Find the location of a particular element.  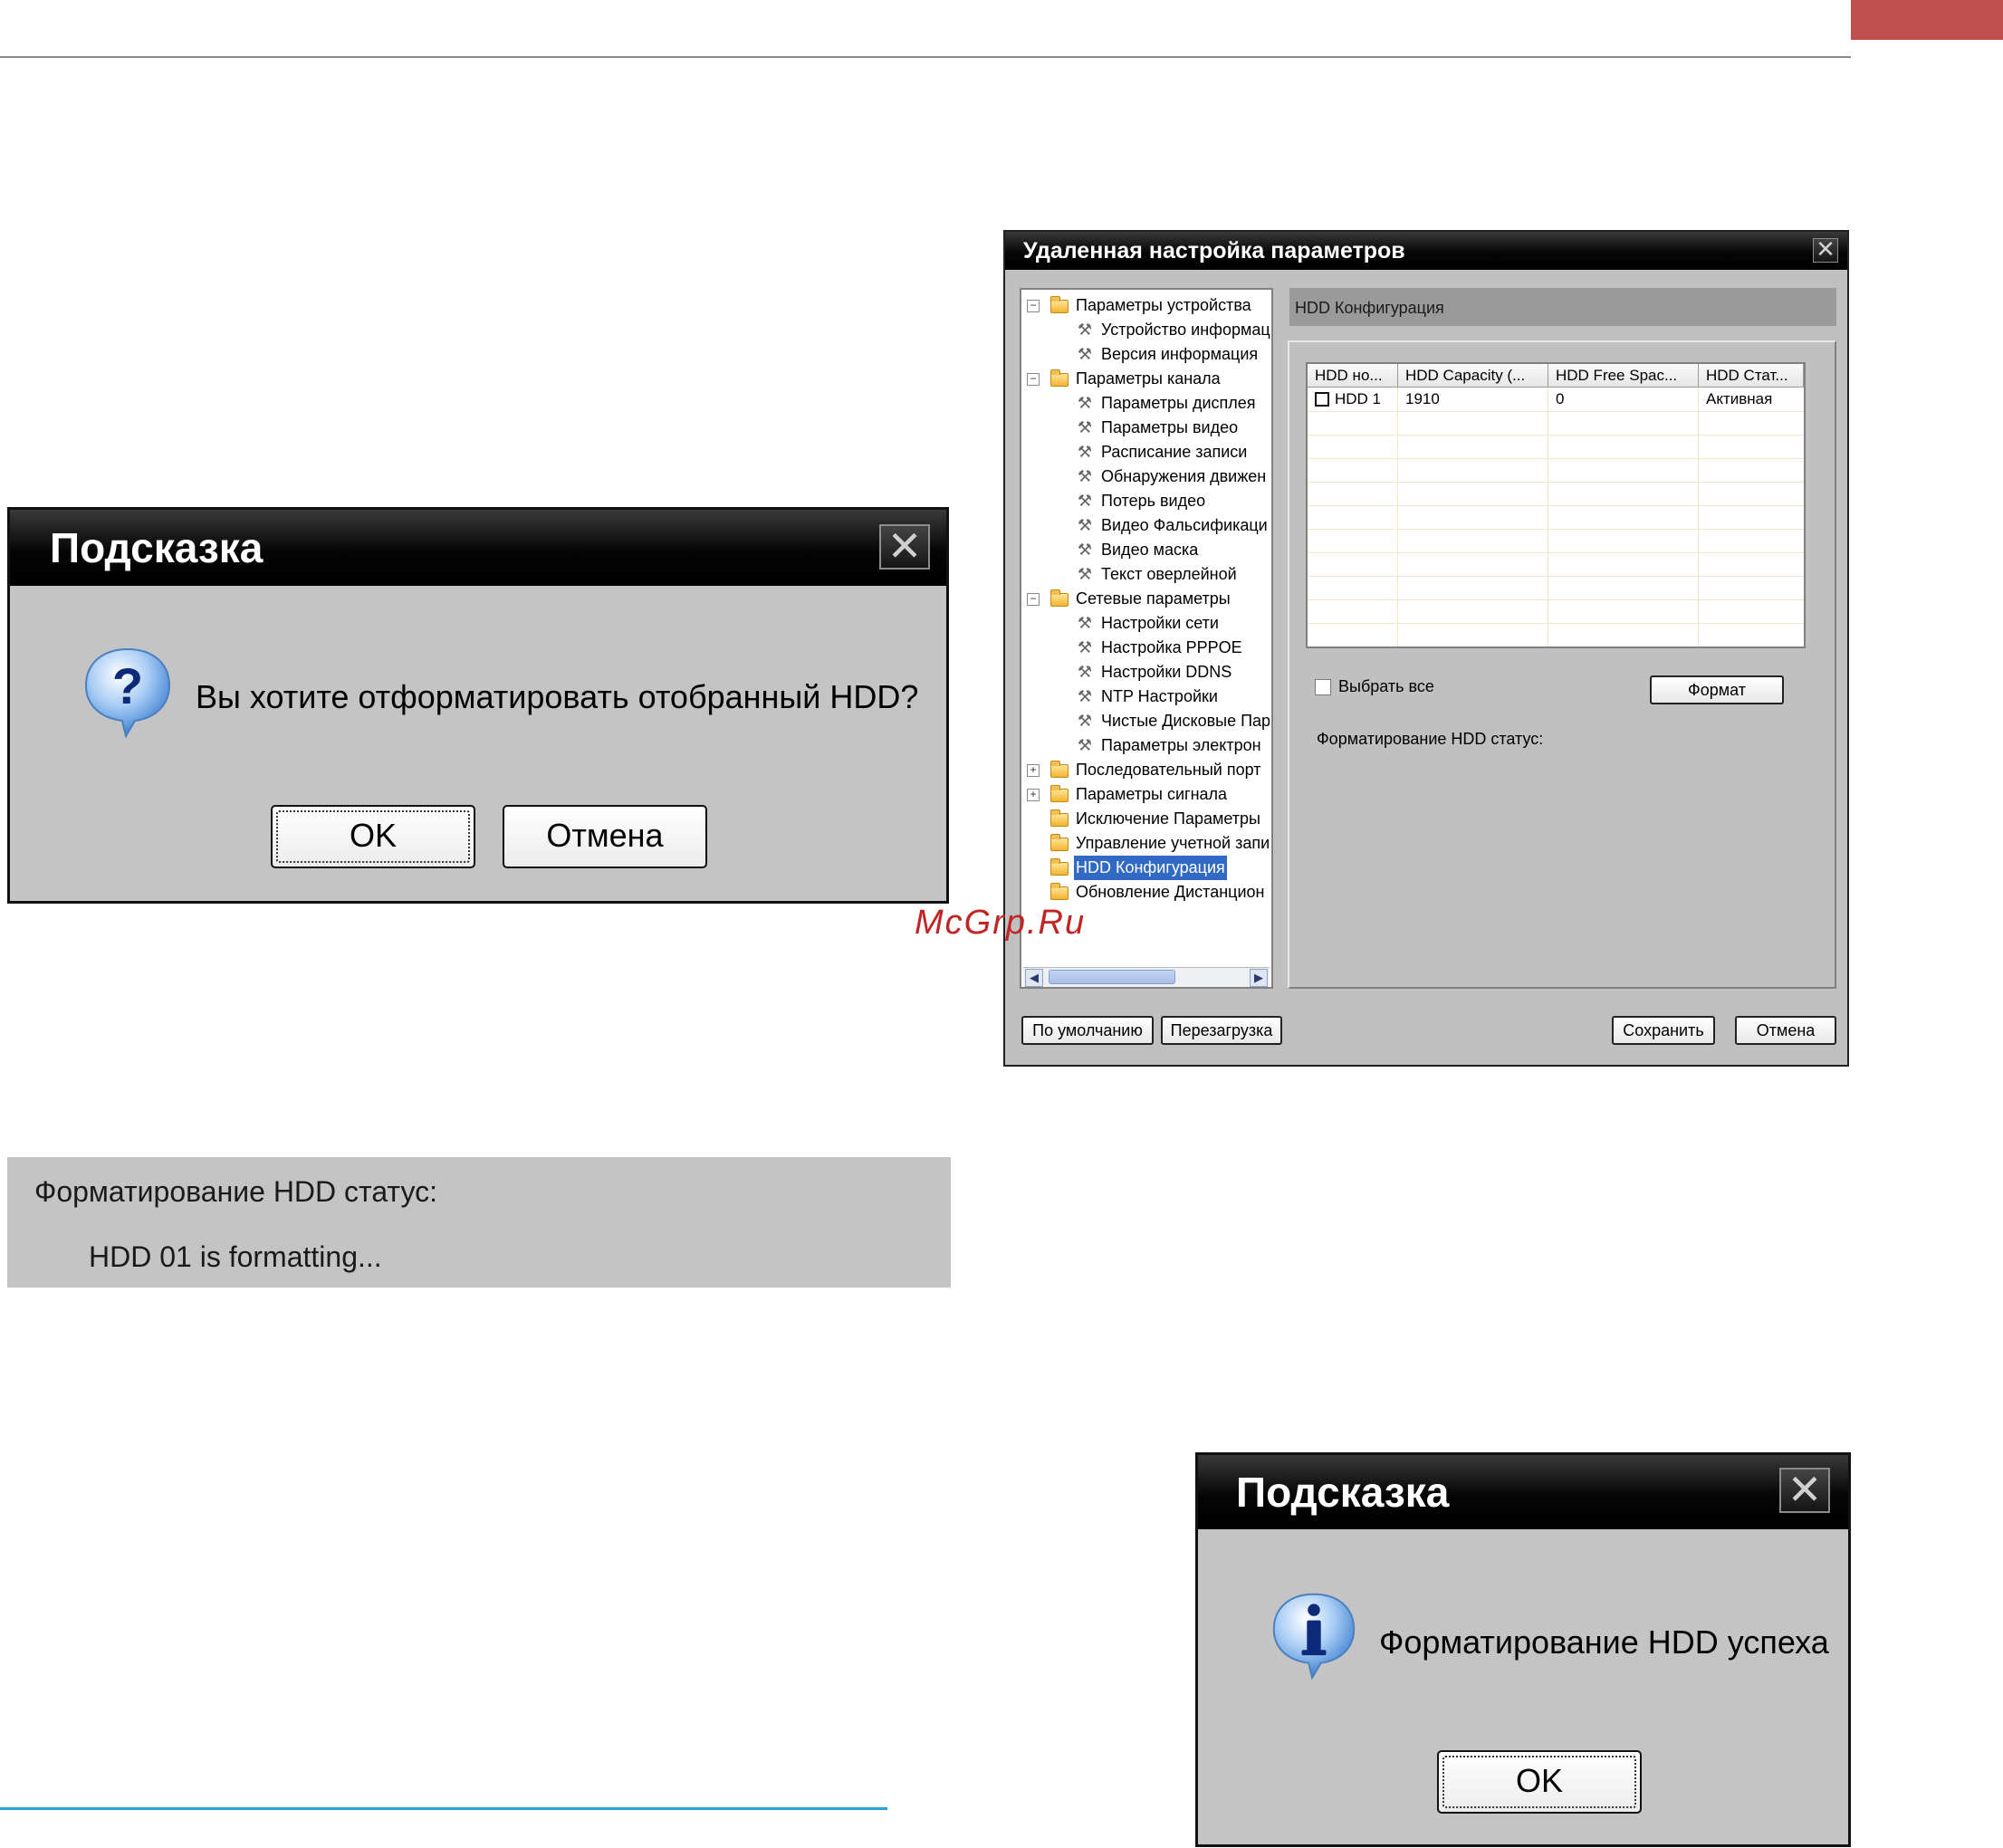

tree-item: ⚒ Параметры видео is located at coordinates (1149, 428).